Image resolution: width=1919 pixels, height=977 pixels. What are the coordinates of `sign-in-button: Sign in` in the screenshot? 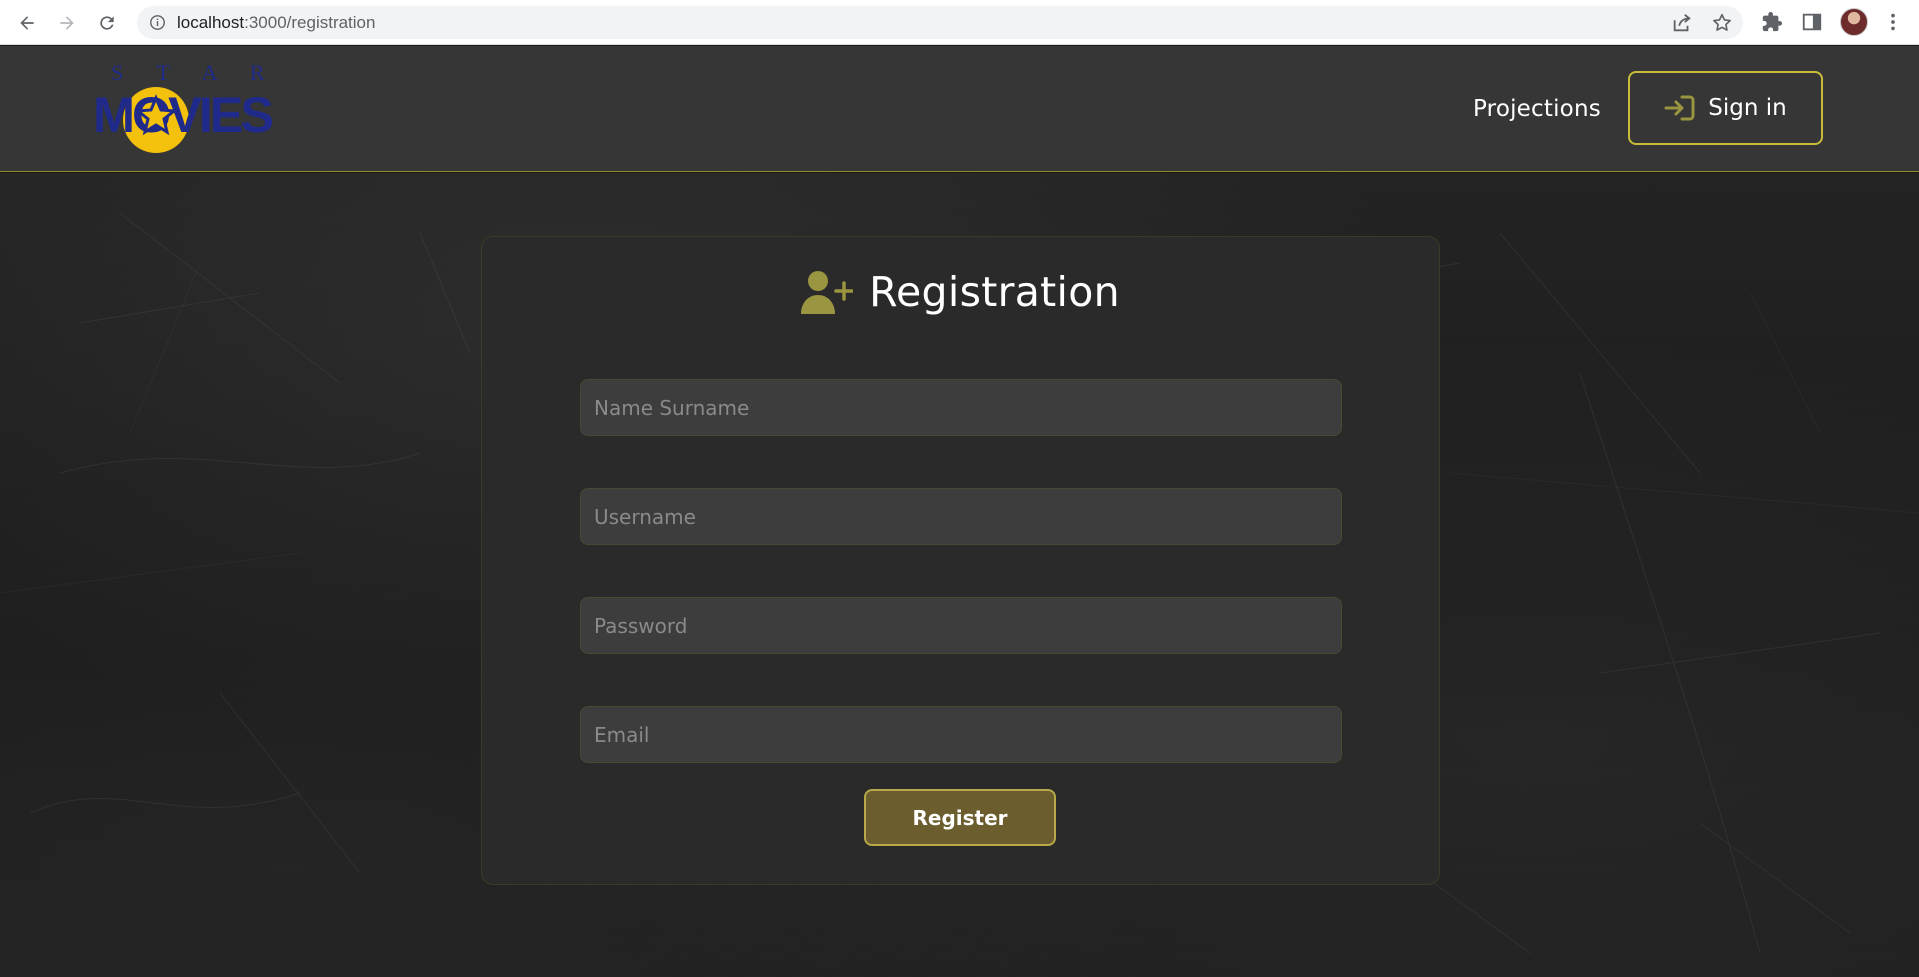 It's located at (1725, 108).